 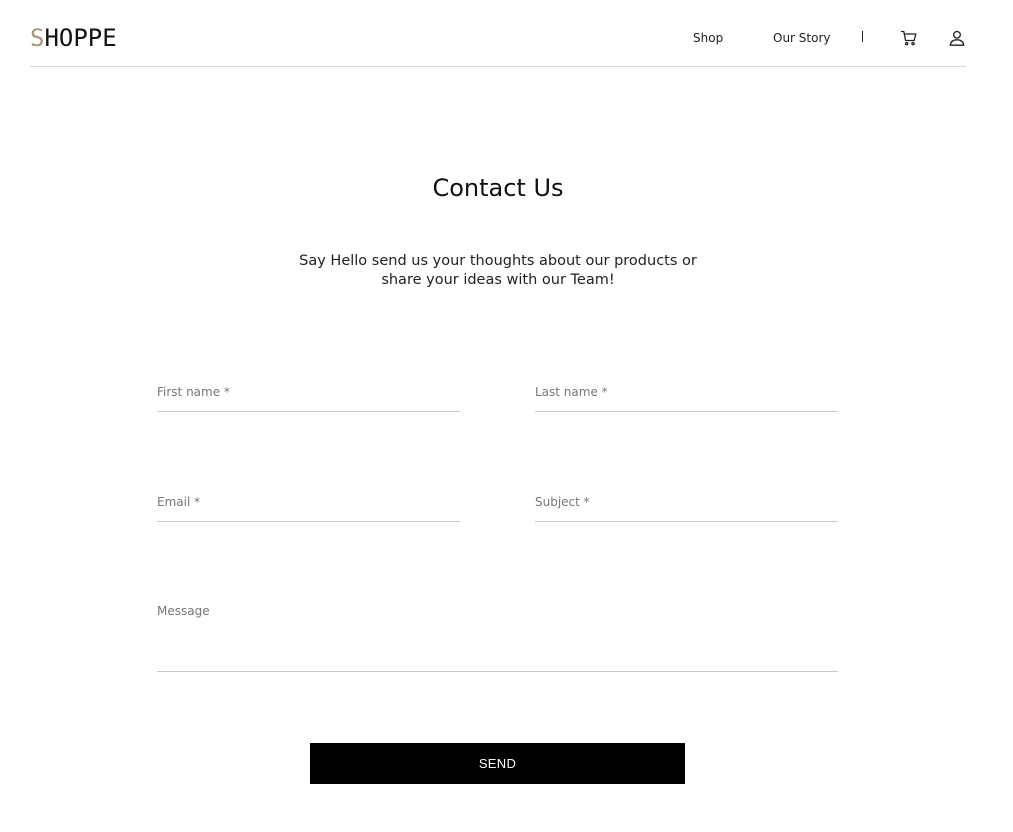 I want to click on email-input, so click(x=308, y=511).